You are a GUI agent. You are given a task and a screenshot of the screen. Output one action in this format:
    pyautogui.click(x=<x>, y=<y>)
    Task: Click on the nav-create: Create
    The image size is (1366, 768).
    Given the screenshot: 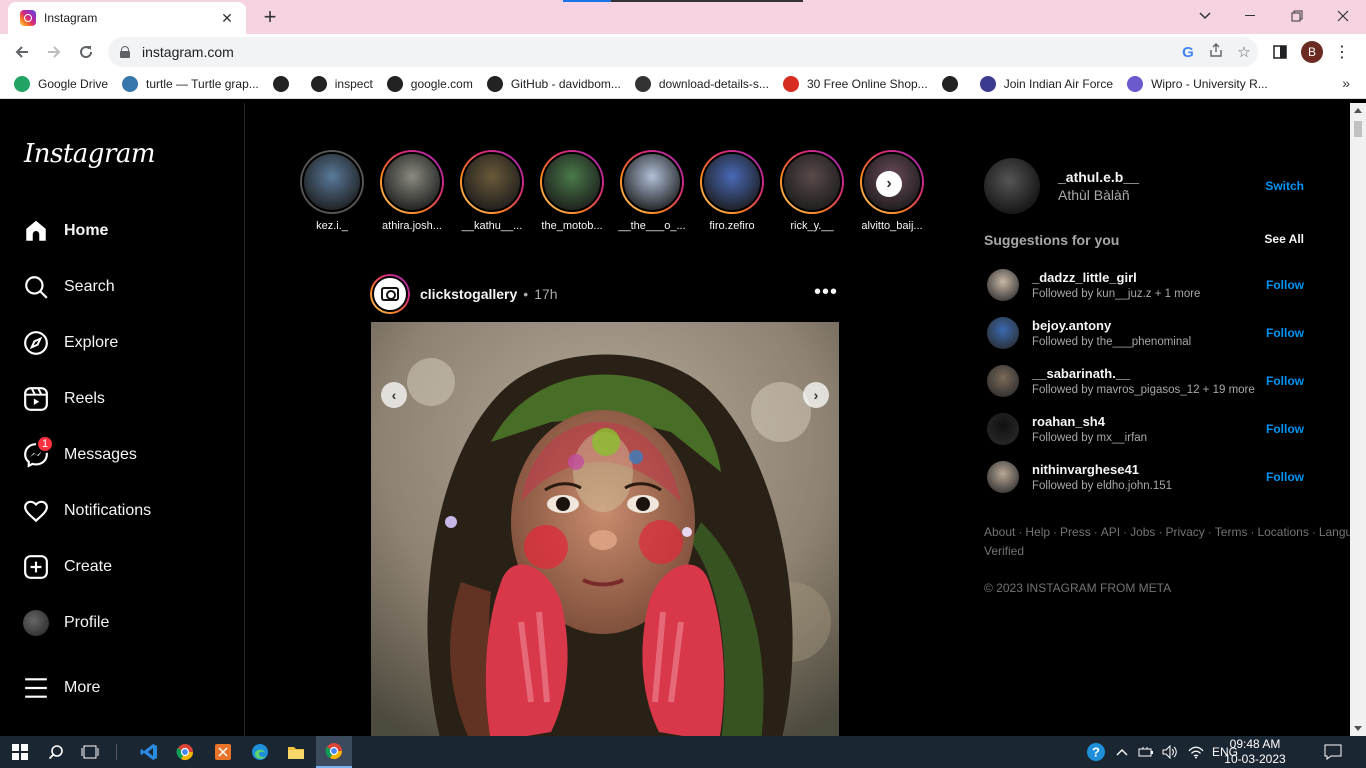 What is the action you would take?
    pyautogui.click(x=67, y=567)
    